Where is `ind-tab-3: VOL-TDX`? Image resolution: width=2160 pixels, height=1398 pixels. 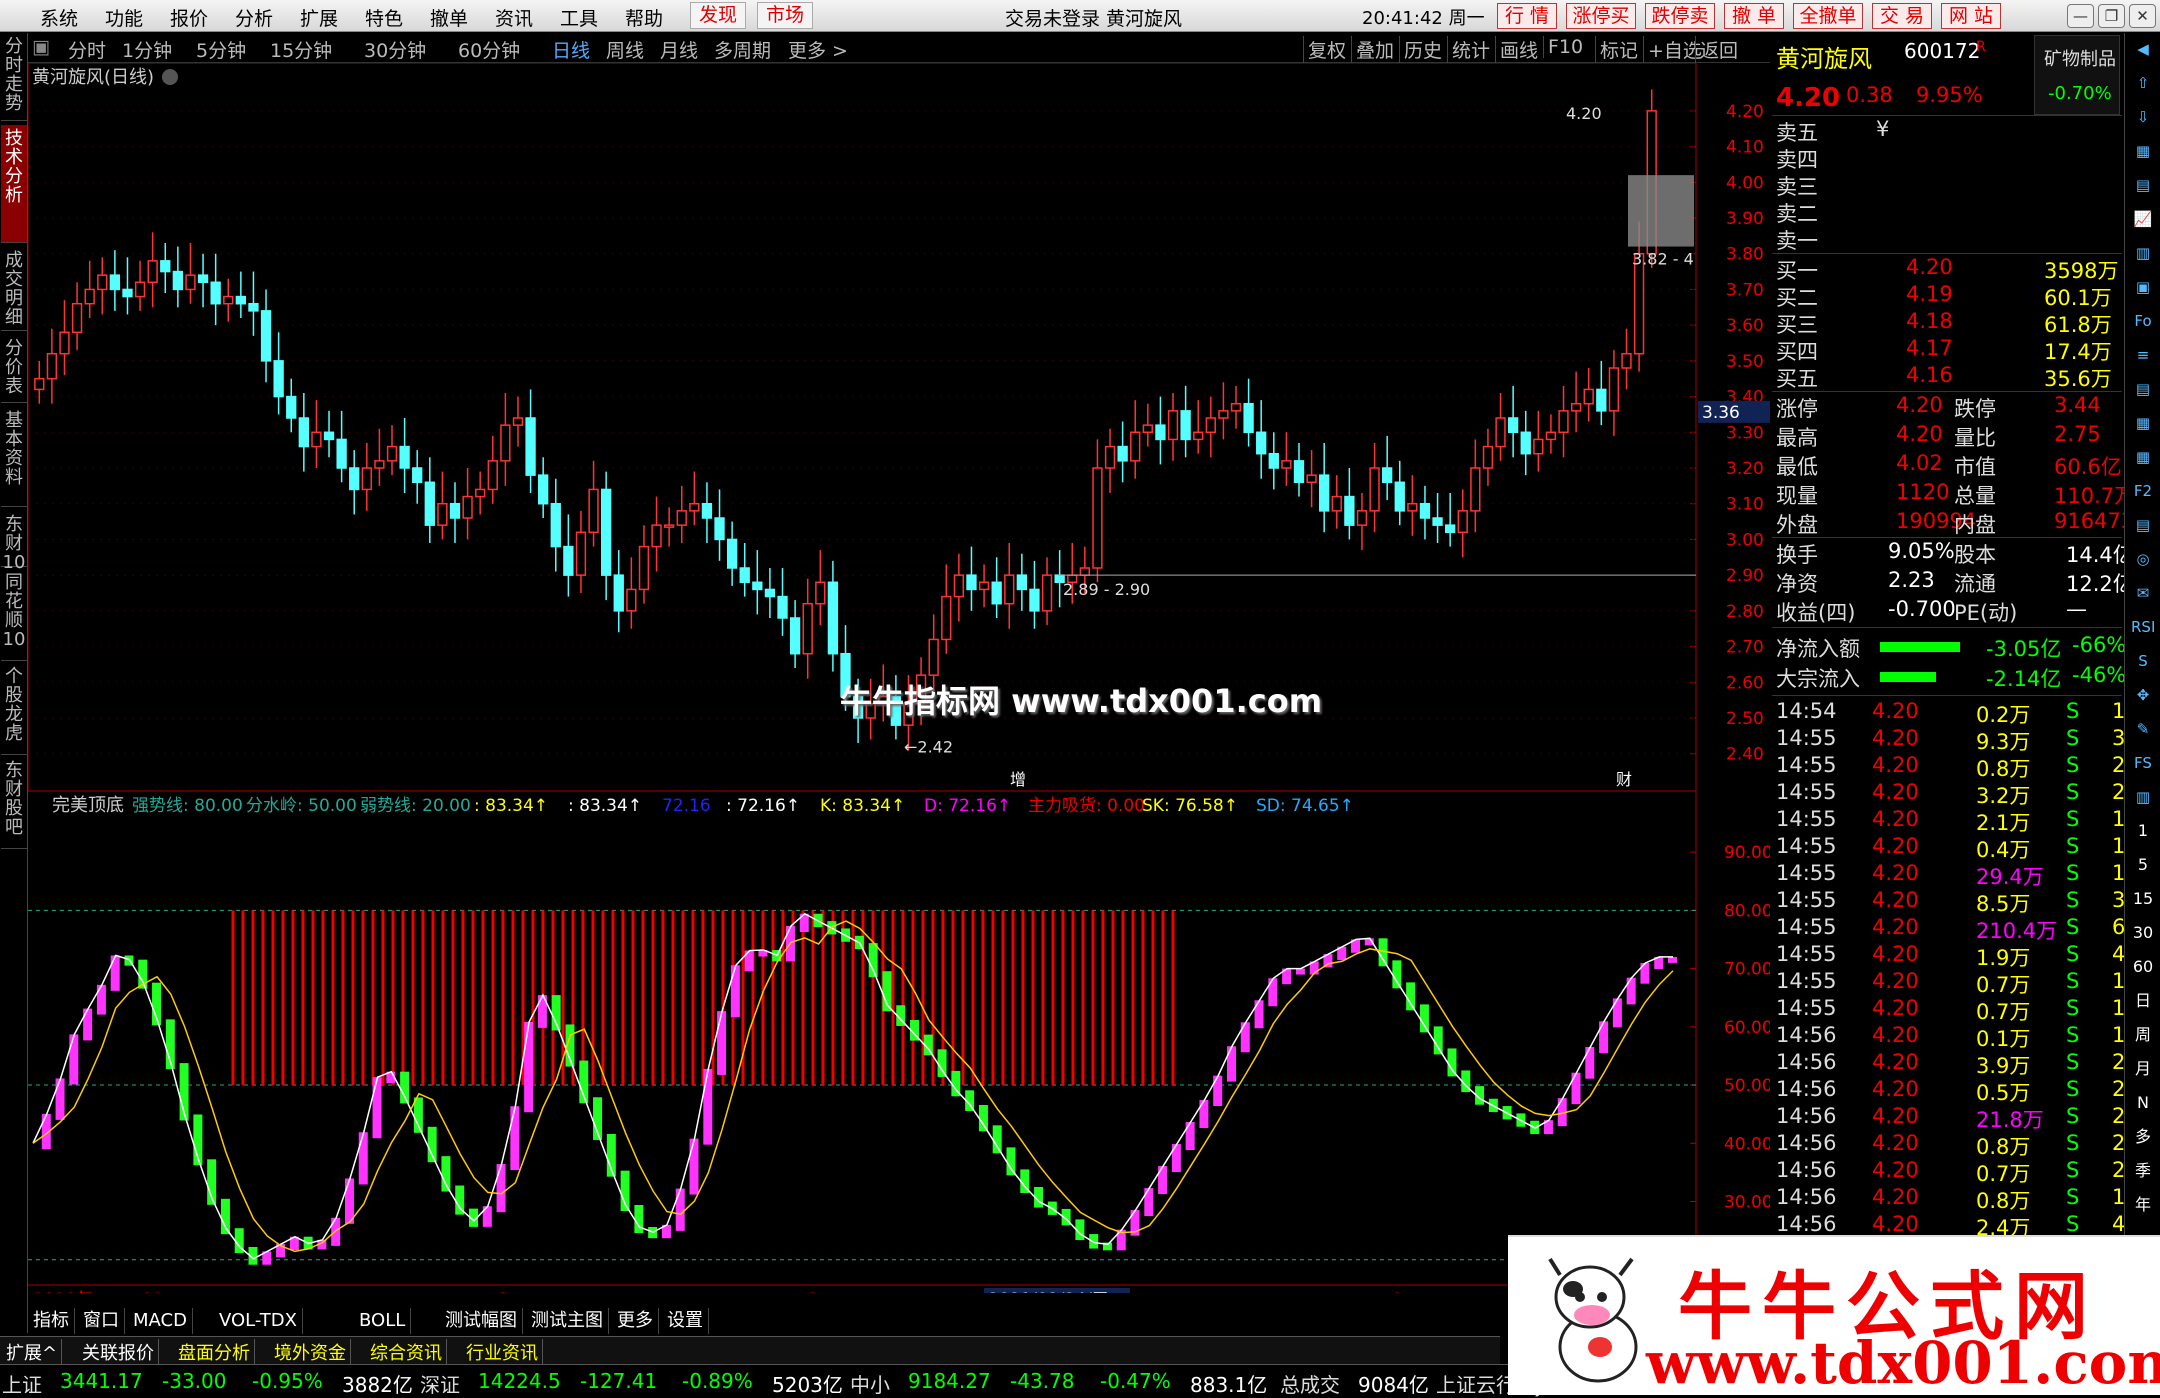 ind-tab-3: VOL-TDX is located at coordinates (258, 1321).